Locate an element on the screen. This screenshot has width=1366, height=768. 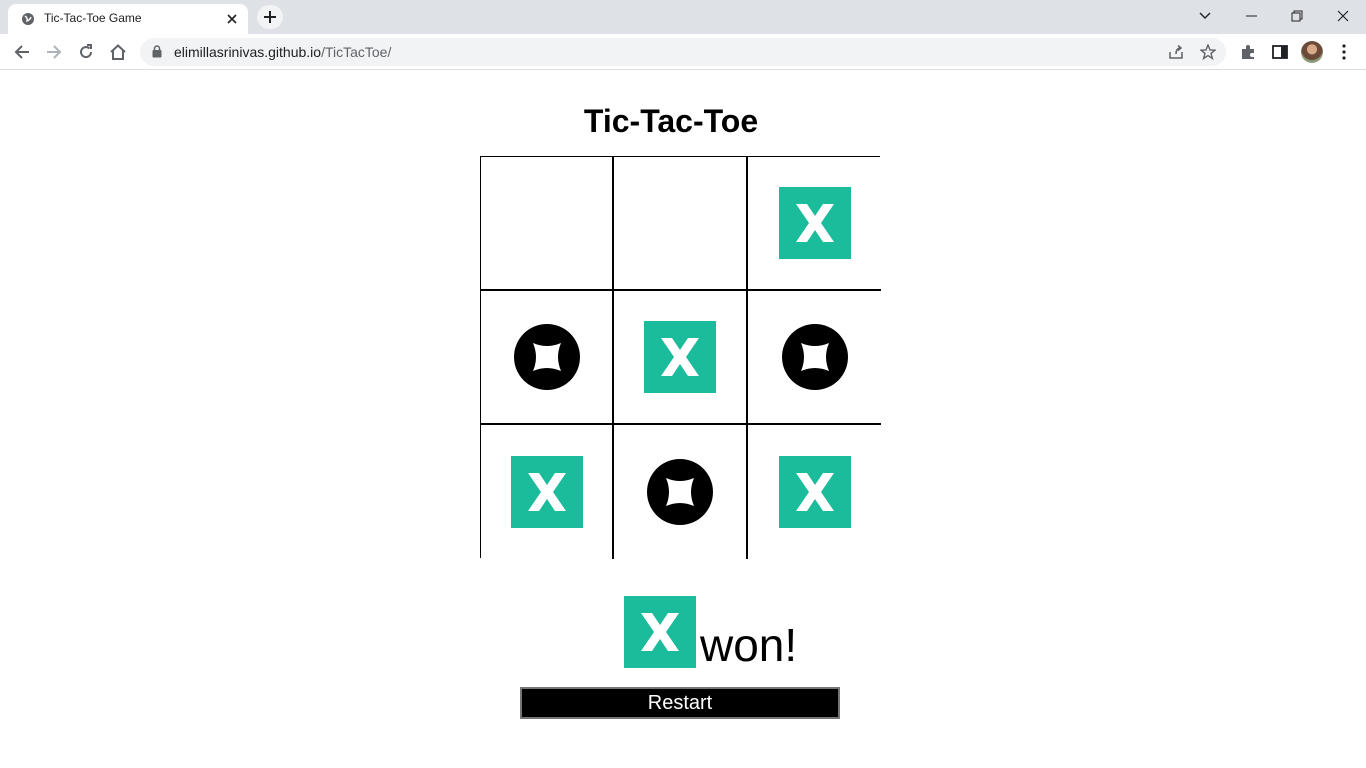
close-tab-icon is located at coordinates (232, 19).